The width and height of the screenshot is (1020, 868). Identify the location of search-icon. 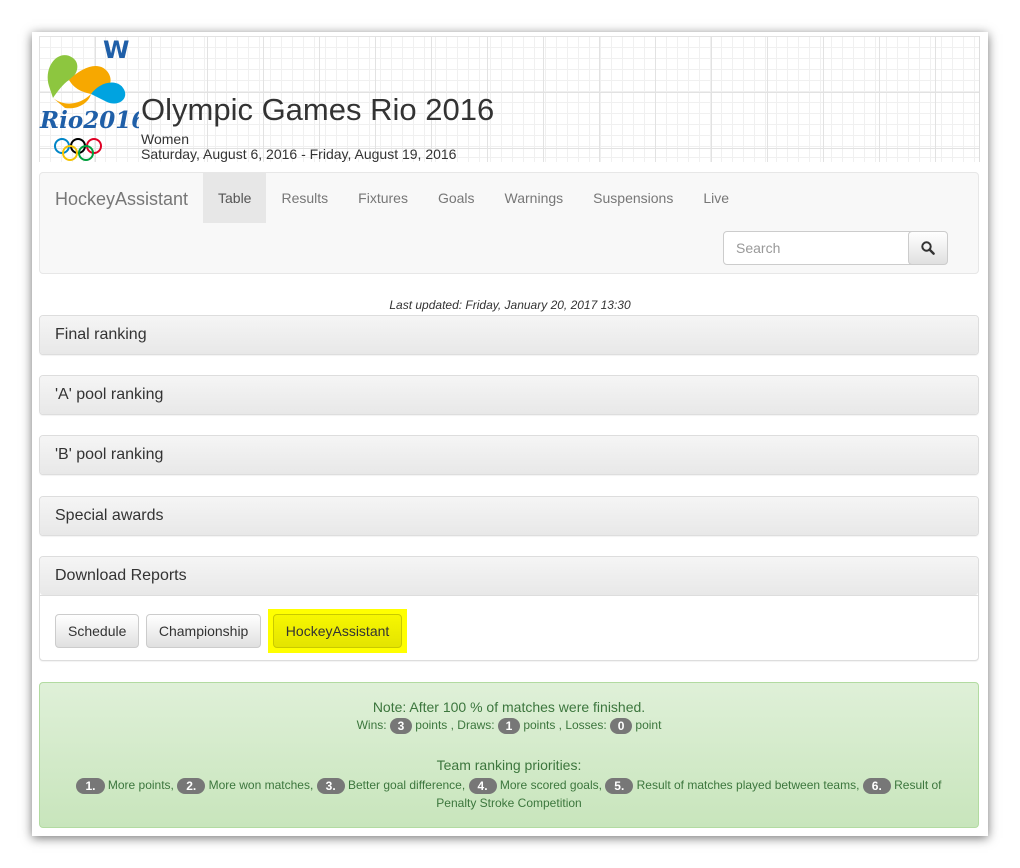
(928, 248).